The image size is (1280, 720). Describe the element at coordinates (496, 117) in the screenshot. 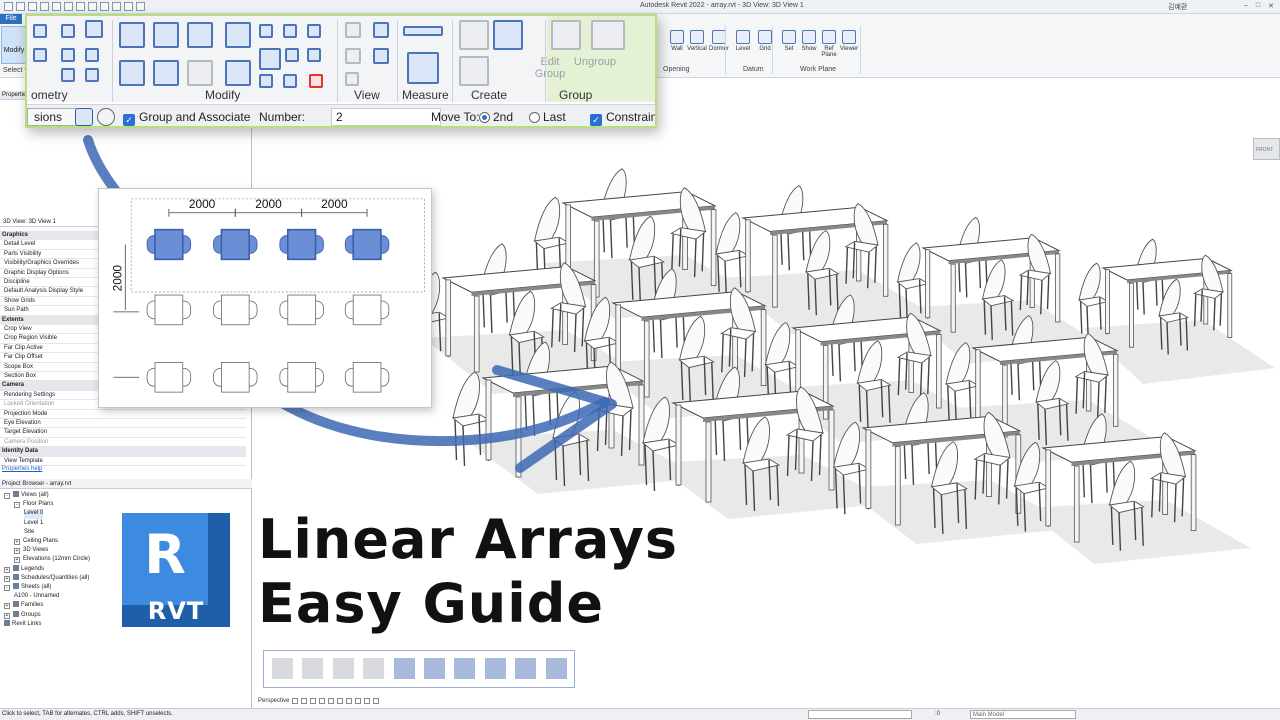

I see `move-to-2nd-radio: 2nd` at that location.